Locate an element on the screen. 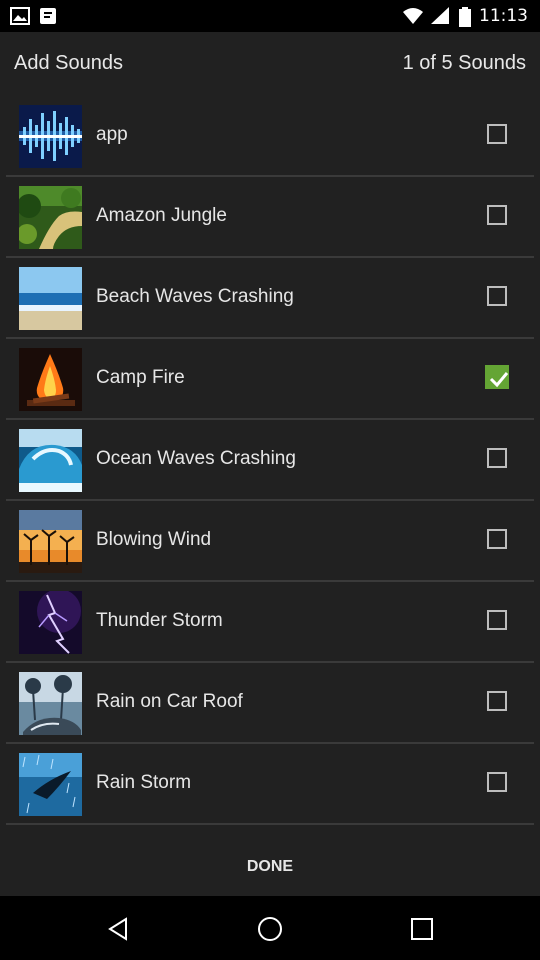 The height and width of the screenshot is (960, 540). recents-icon is located at coordinates (422, 929).